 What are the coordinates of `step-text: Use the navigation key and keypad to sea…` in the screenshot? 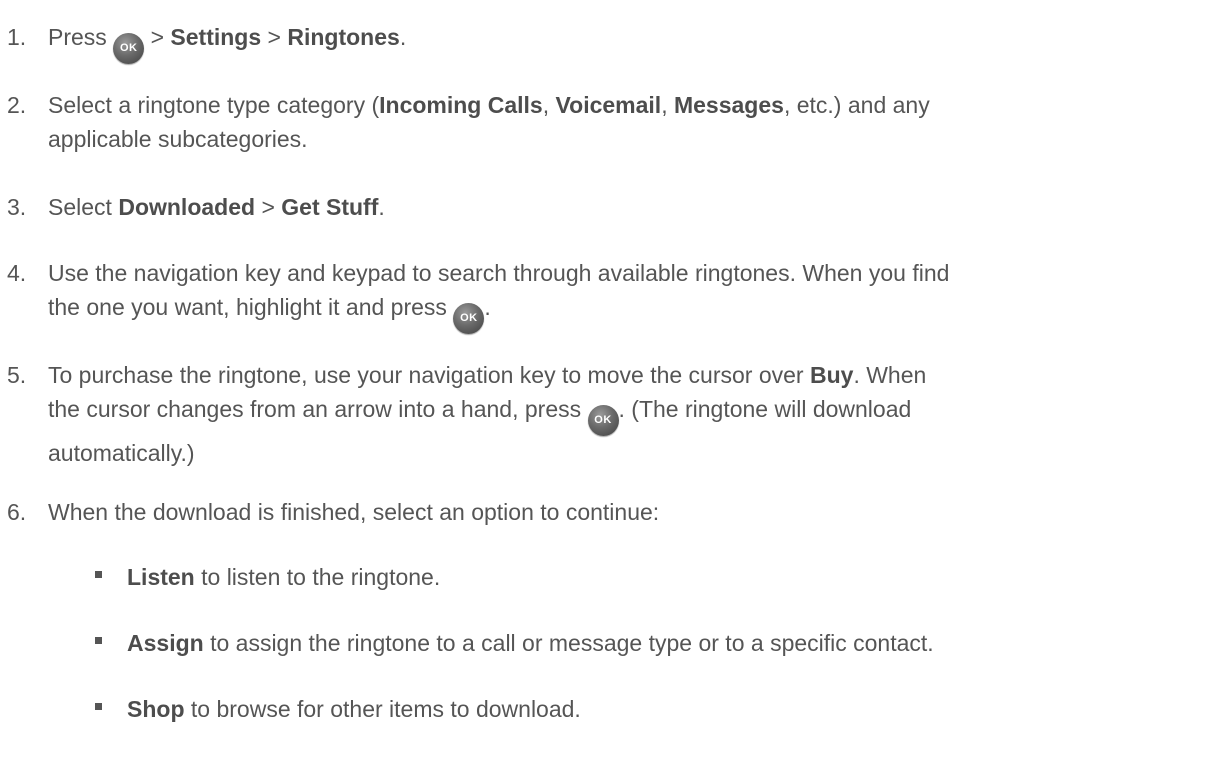 It's located at (499, 273).